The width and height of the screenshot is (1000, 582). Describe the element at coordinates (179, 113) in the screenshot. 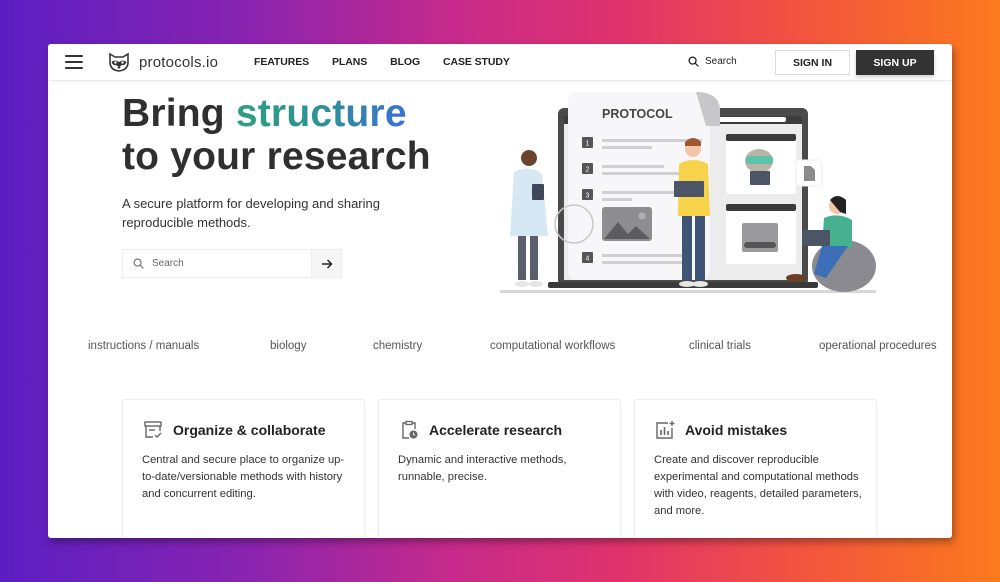

I see `hero-title-prefix: Bring` at that location.